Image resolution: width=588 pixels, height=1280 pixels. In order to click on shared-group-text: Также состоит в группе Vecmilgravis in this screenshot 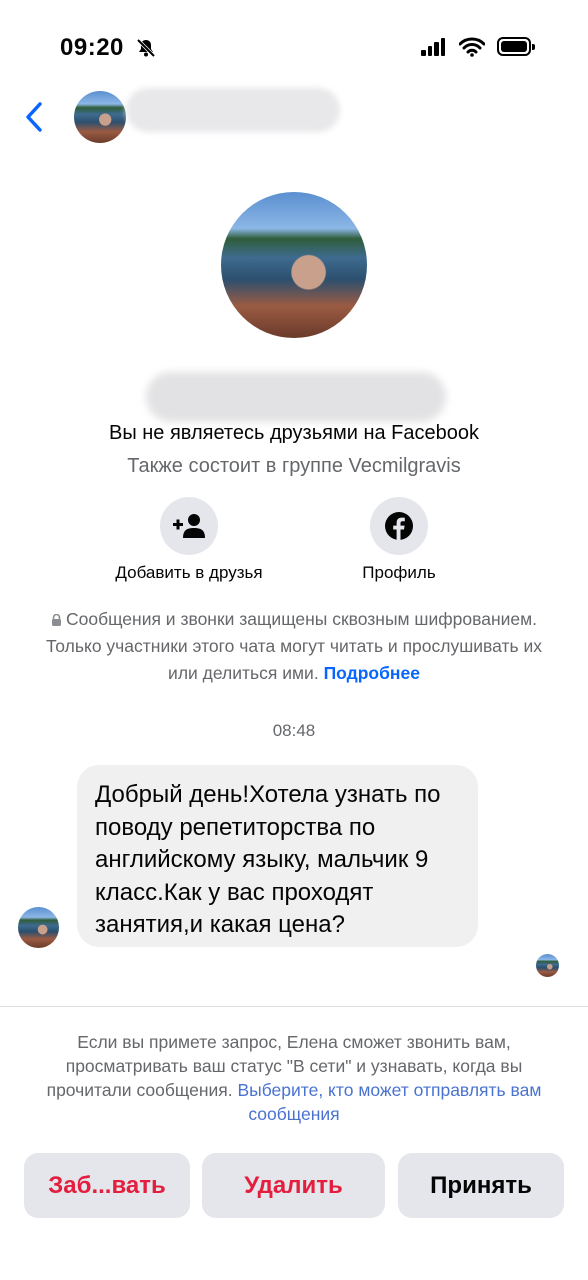, I will do `click(294, 466)`.